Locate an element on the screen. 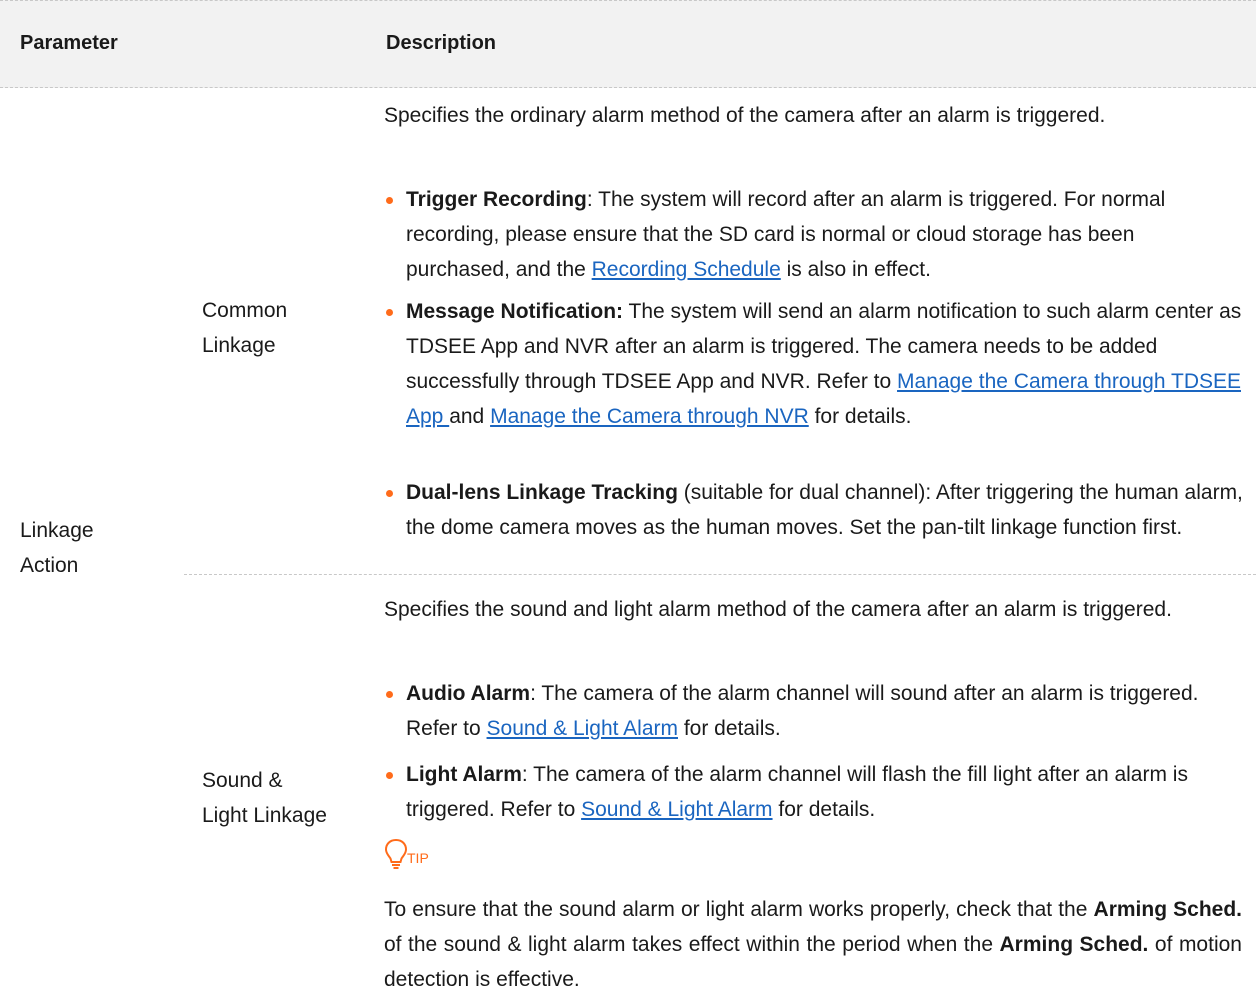 The image size is (1256, 1008). table-header: Parameter Description is located at coordinates (628, 44).